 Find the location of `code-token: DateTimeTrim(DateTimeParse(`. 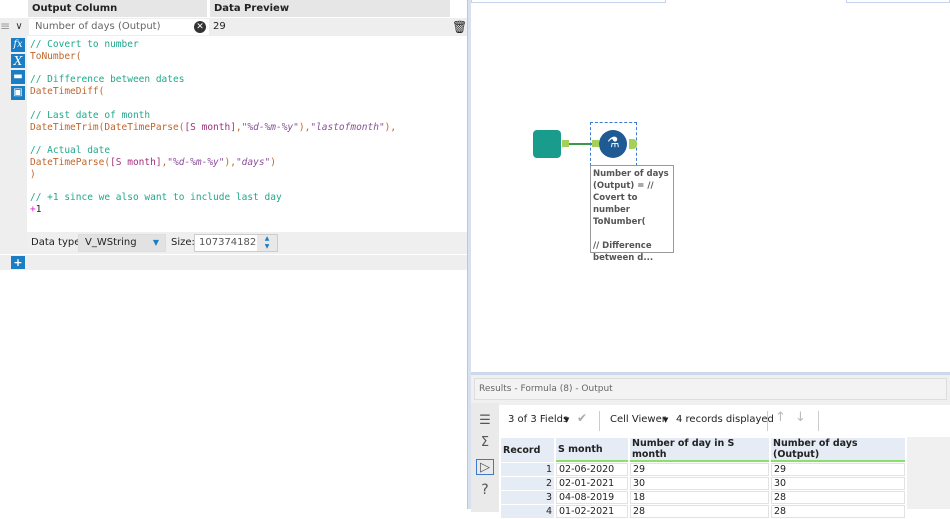

code-token: DateTimeTrim(DateTimeParse( is located at coordinates (107, 127).